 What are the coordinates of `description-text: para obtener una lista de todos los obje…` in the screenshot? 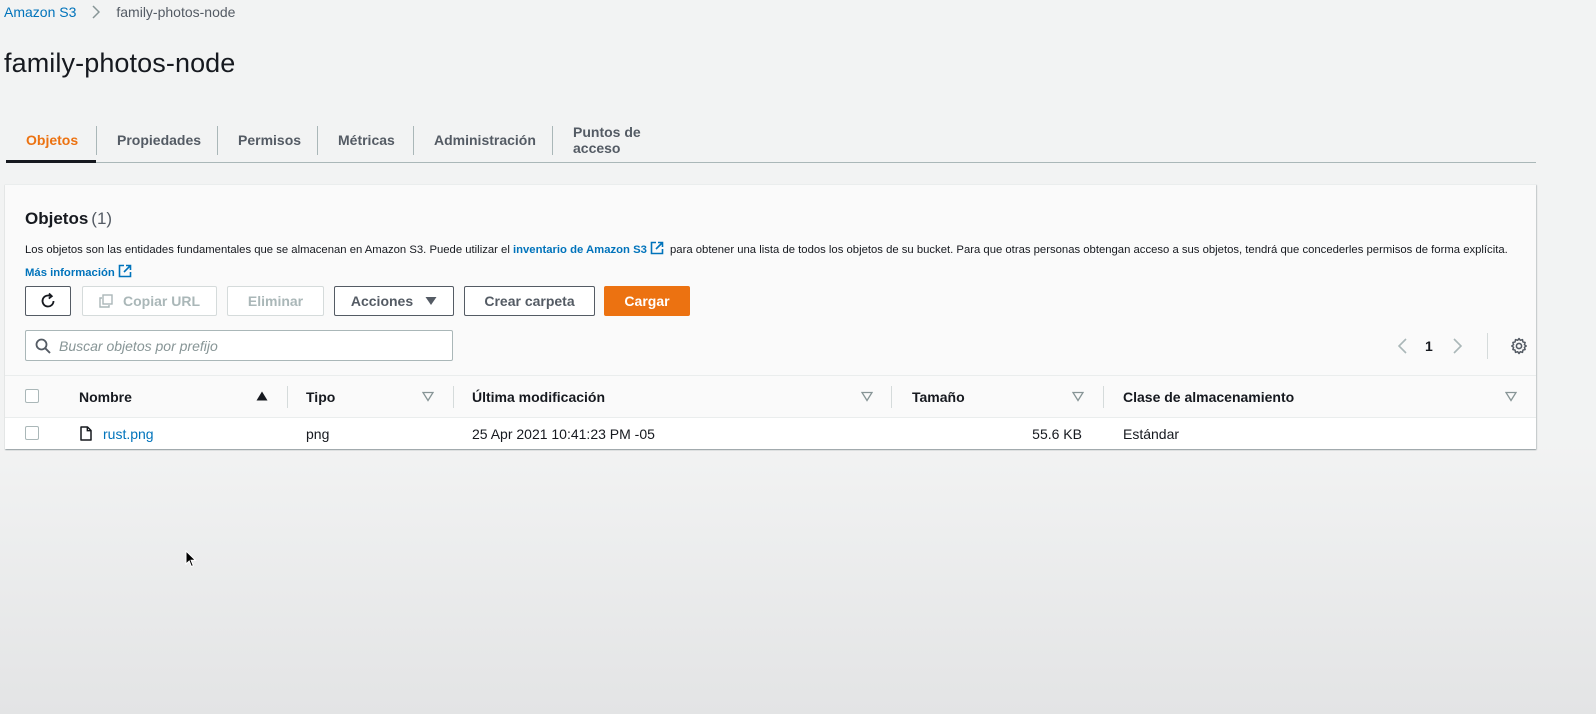 It's located at (1087, 250).